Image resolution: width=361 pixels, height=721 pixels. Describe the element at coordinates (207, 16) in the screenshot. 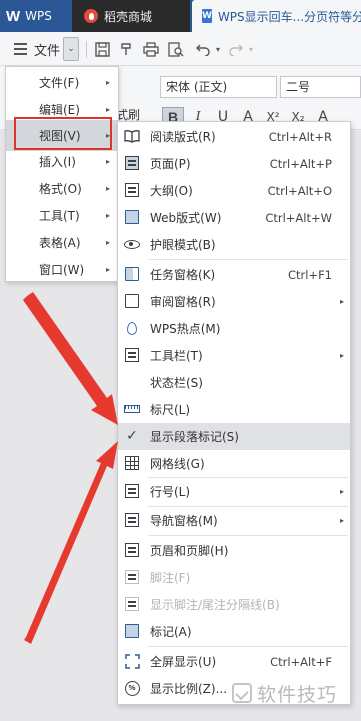

I see `writer-doc-icon: W` at that location.